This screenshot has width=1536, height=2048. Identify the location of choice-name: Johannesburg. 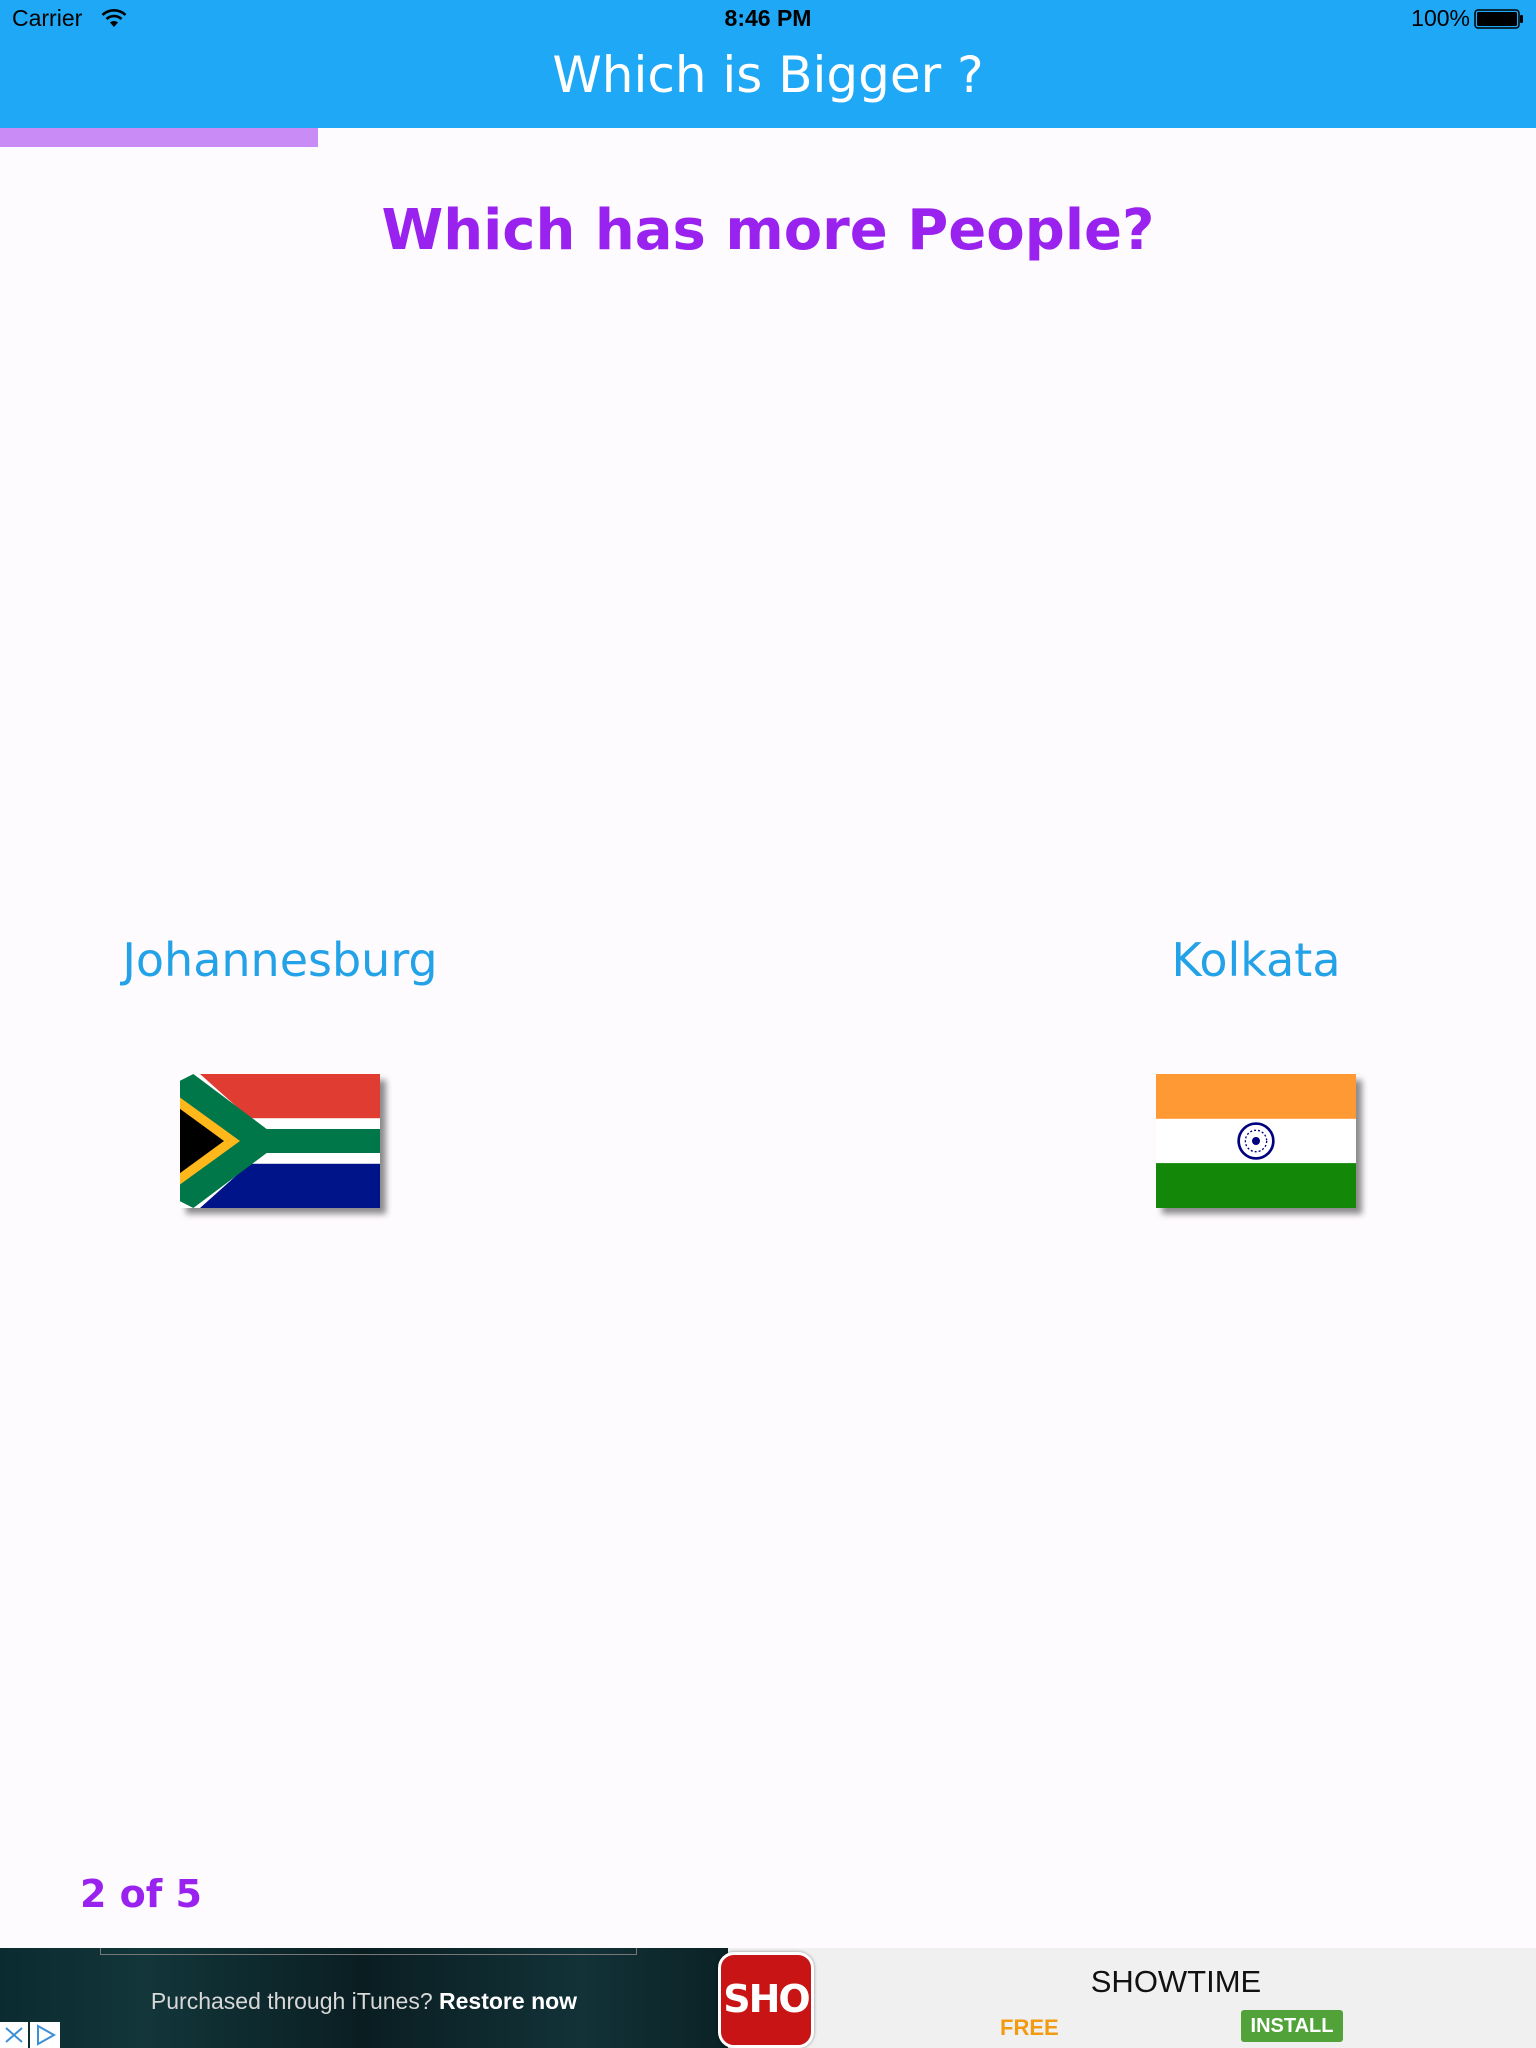
(280, 960).